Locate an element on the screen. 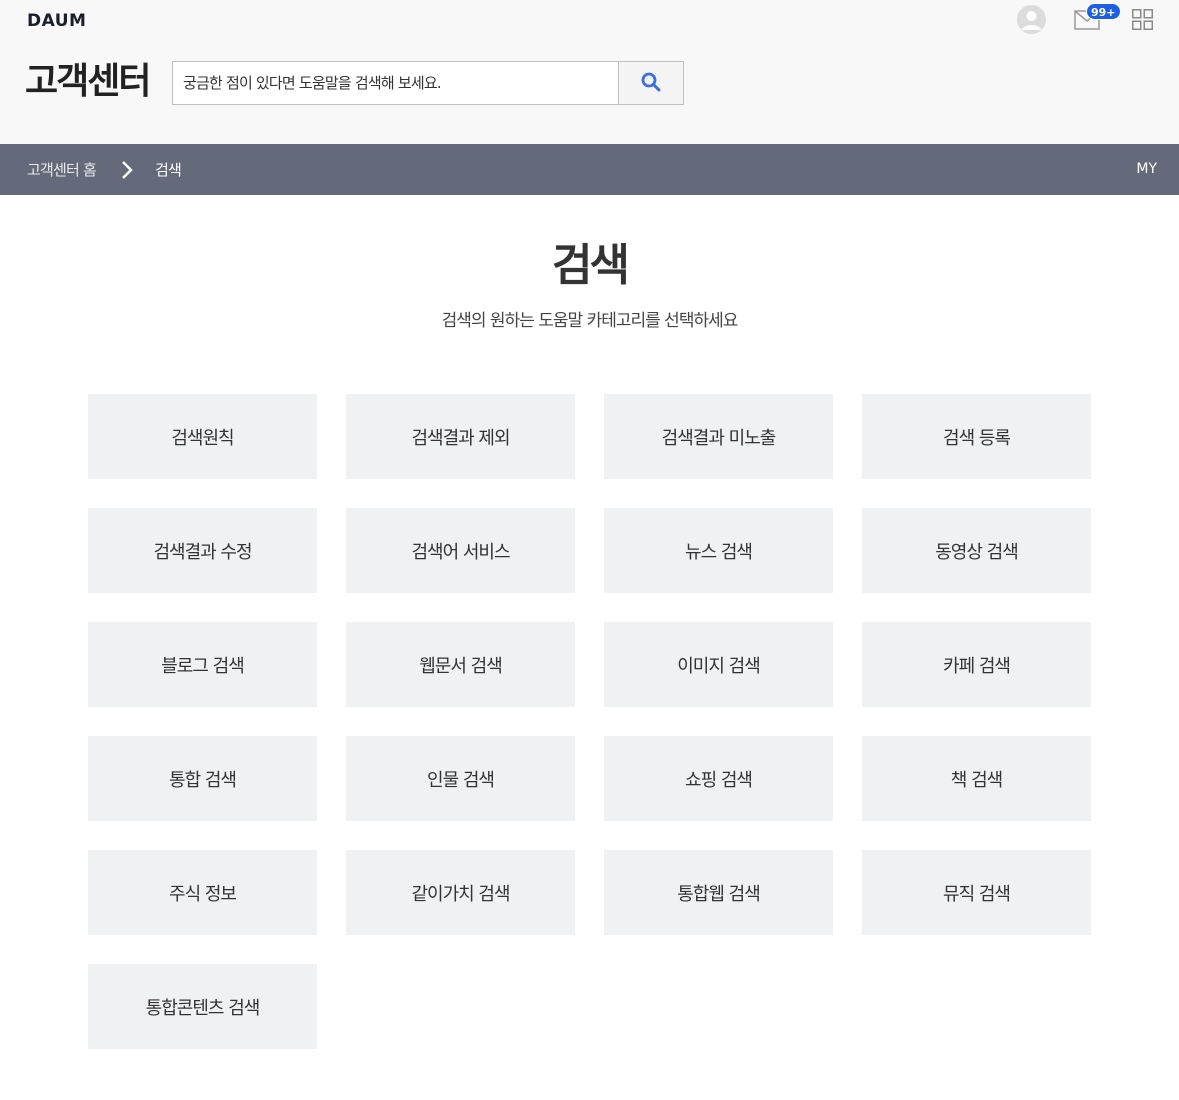 The width and height of the screenshot is (1179, 1100). category-card: 동영상 검색 is located at coordinates (976, 550).